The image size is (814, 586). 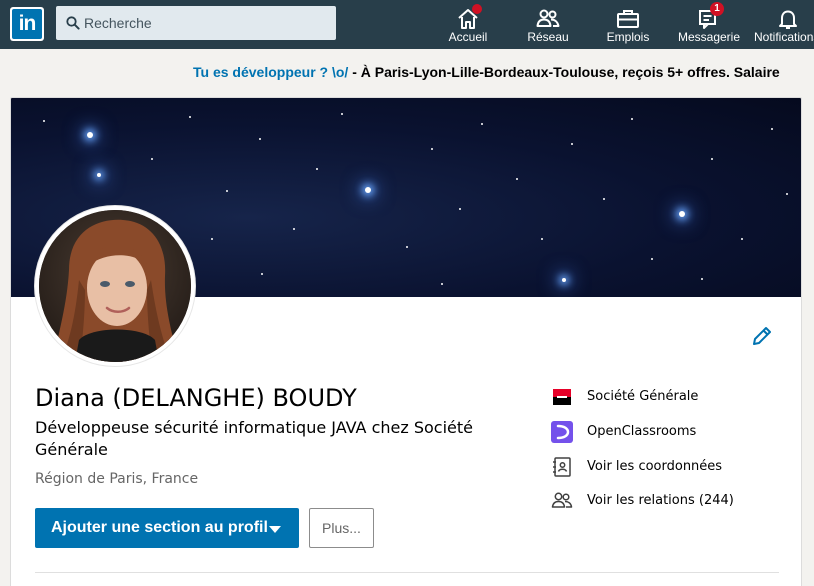 What do you see at coordinates (159, 527) in the screenshot?
I see `add-profile-section-label: Ajouter une section au profil` at bounding box center [159, 527].